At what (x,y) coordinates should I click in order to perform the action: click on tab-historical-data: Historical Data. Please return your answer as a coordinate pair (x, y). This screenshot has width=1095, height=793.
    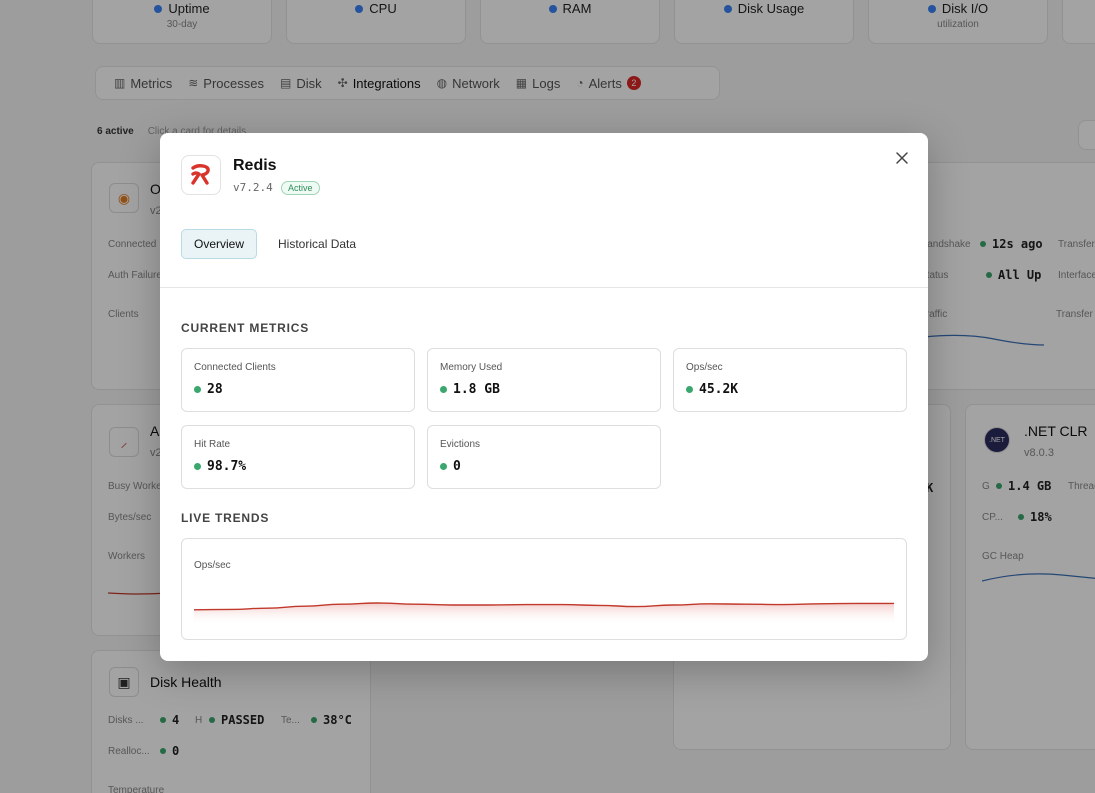
    Looking at the image, I should click on (317, 244).